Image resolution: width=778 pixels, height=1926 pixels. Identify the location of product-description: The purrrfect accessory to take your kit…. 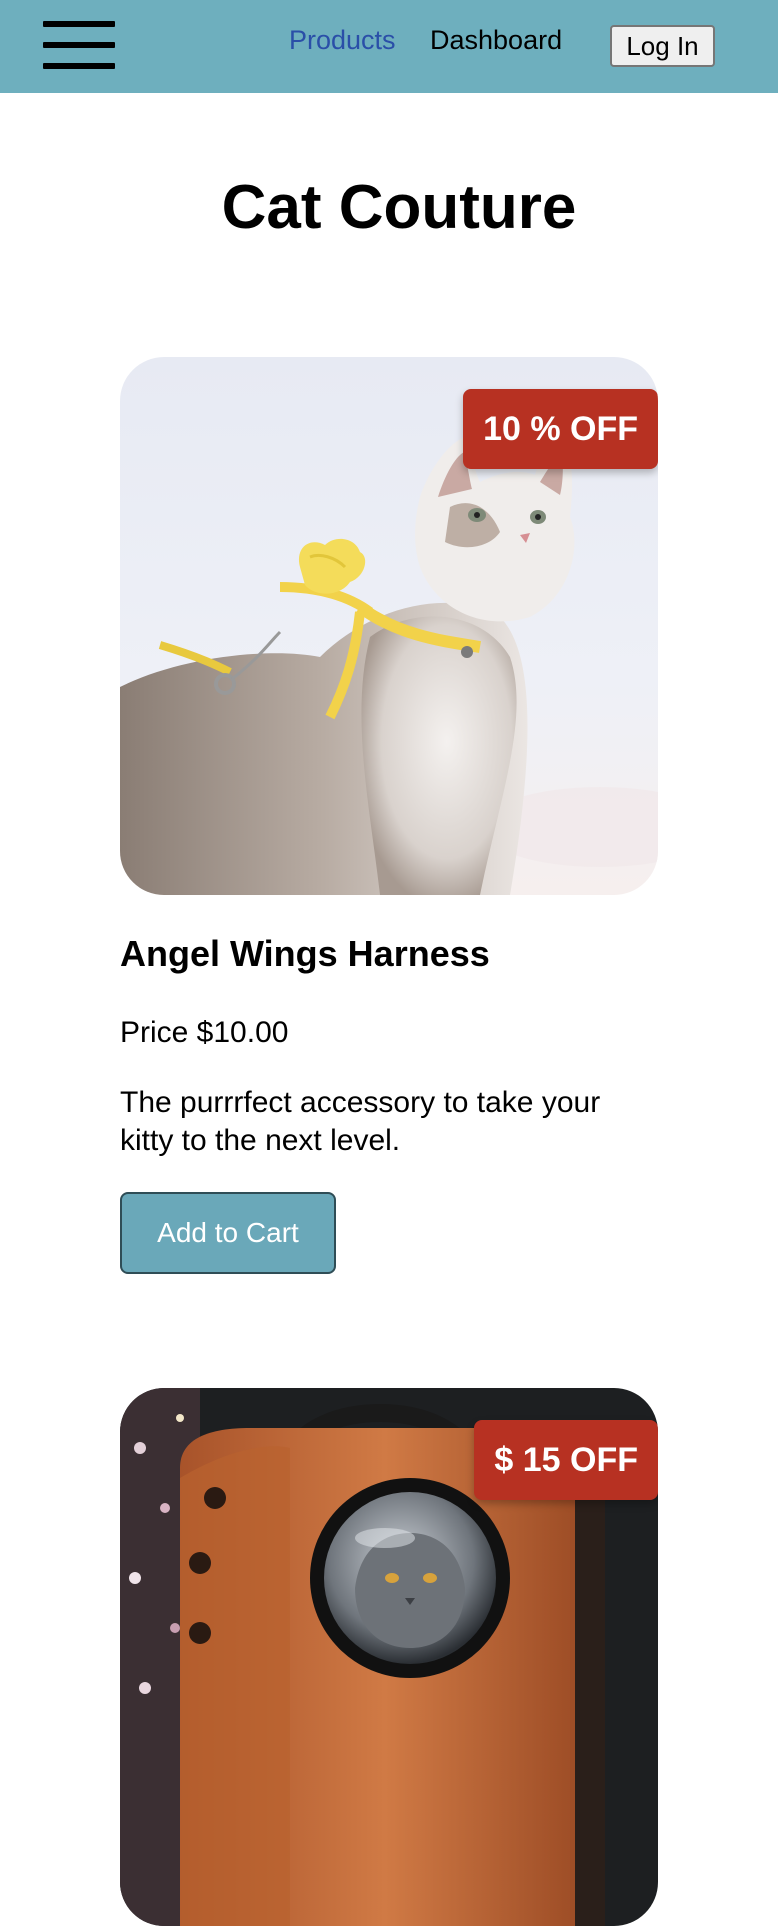
(360, 1121).